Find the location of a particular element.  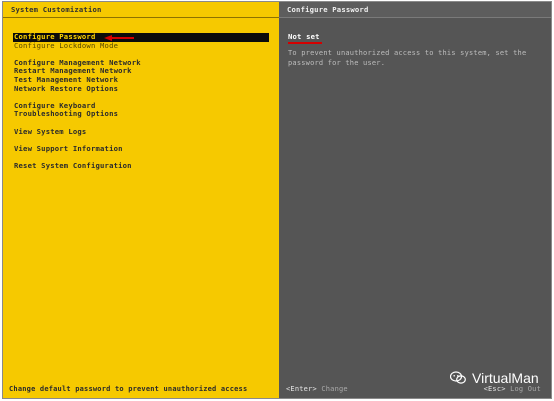

enter-change-hint: <Enter> Change is located at coordinates (317, 389).